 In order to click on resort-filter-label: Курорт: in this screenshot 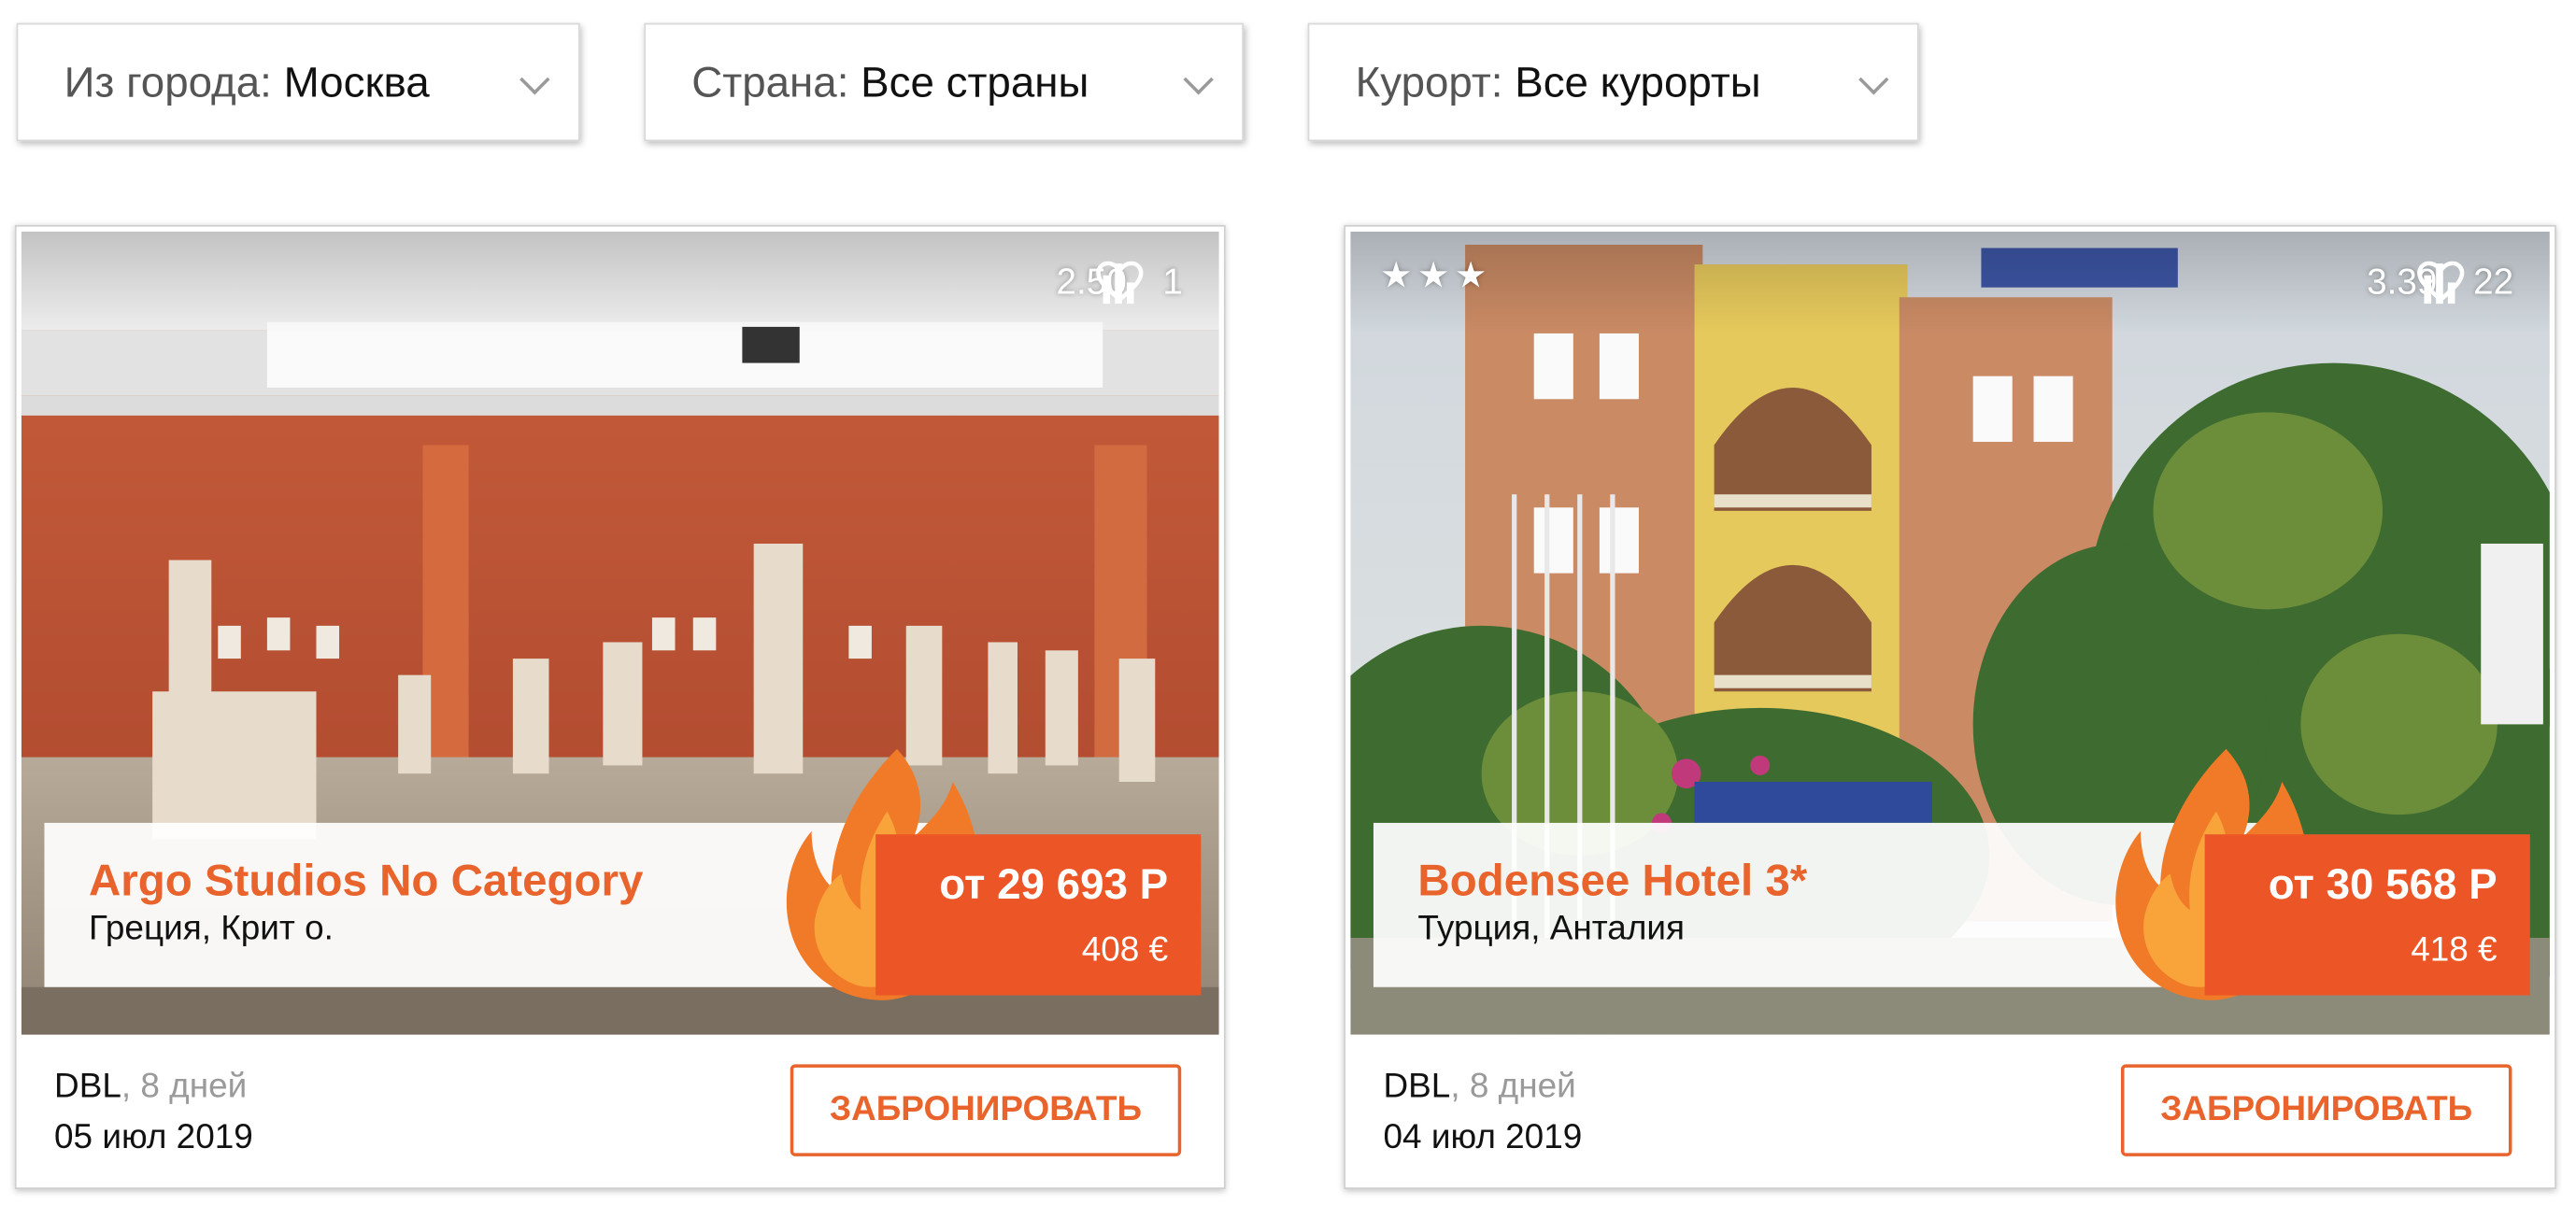, I will do `click(1429, 81)`.